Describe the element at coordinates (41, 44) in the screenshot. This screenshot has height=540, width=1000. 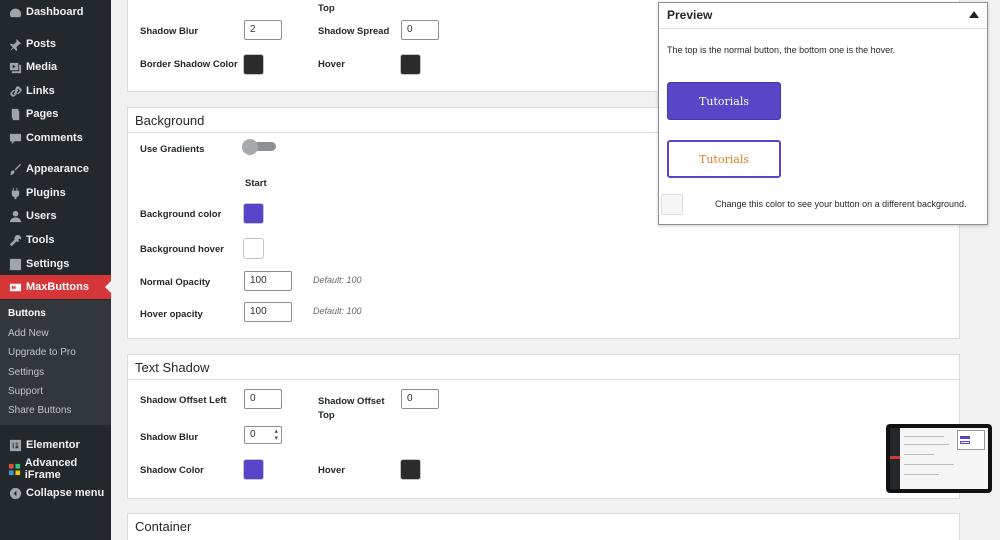
I see `sidebar-item-label: Posts` at that location.